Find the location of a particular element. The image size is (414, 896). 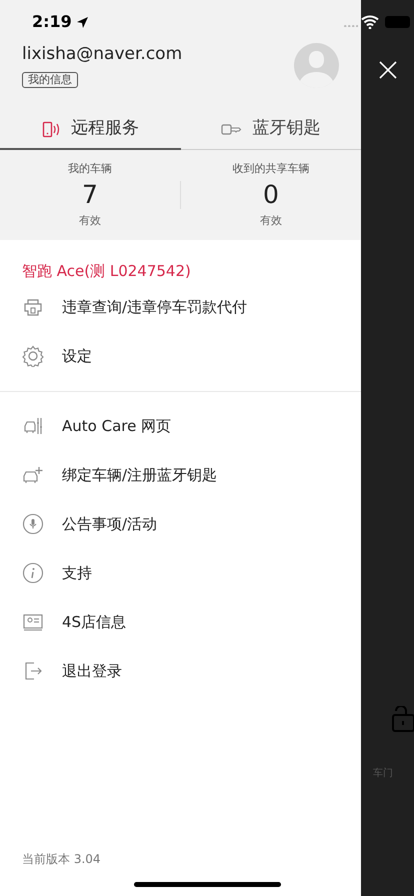

car-tools-icon is located at coordinates (33, 426).